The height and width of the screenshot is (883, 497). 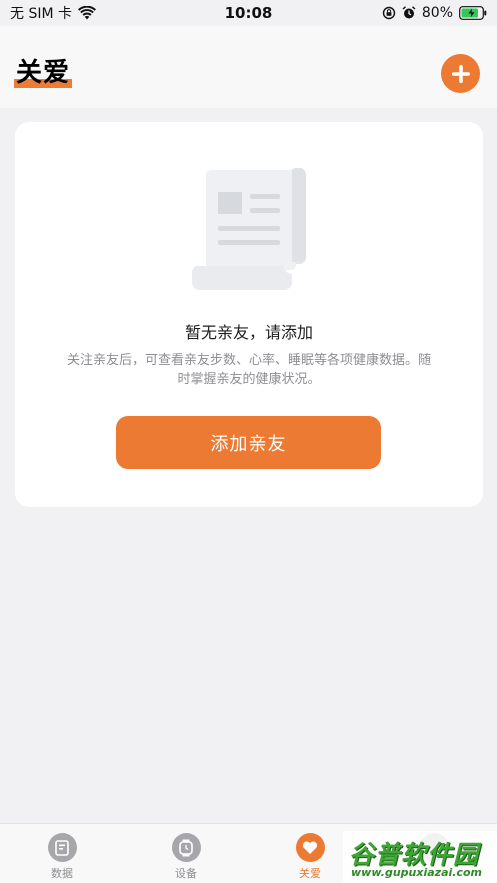 What do you see at coordinates (62, 873) in the screenshot?
I see `tab-data-label: 数据` at bounding box center [62, 873].